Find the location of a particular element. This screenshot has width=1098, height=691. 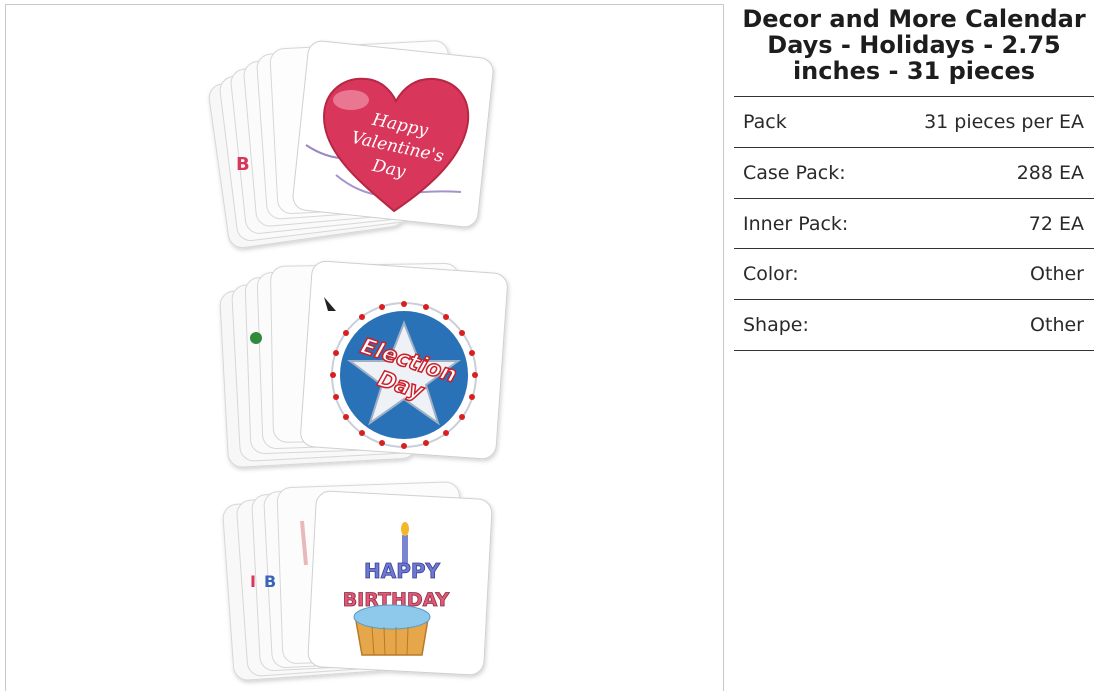

spec-value: 31 pieces per EA is located at coordinates (1004, 122).